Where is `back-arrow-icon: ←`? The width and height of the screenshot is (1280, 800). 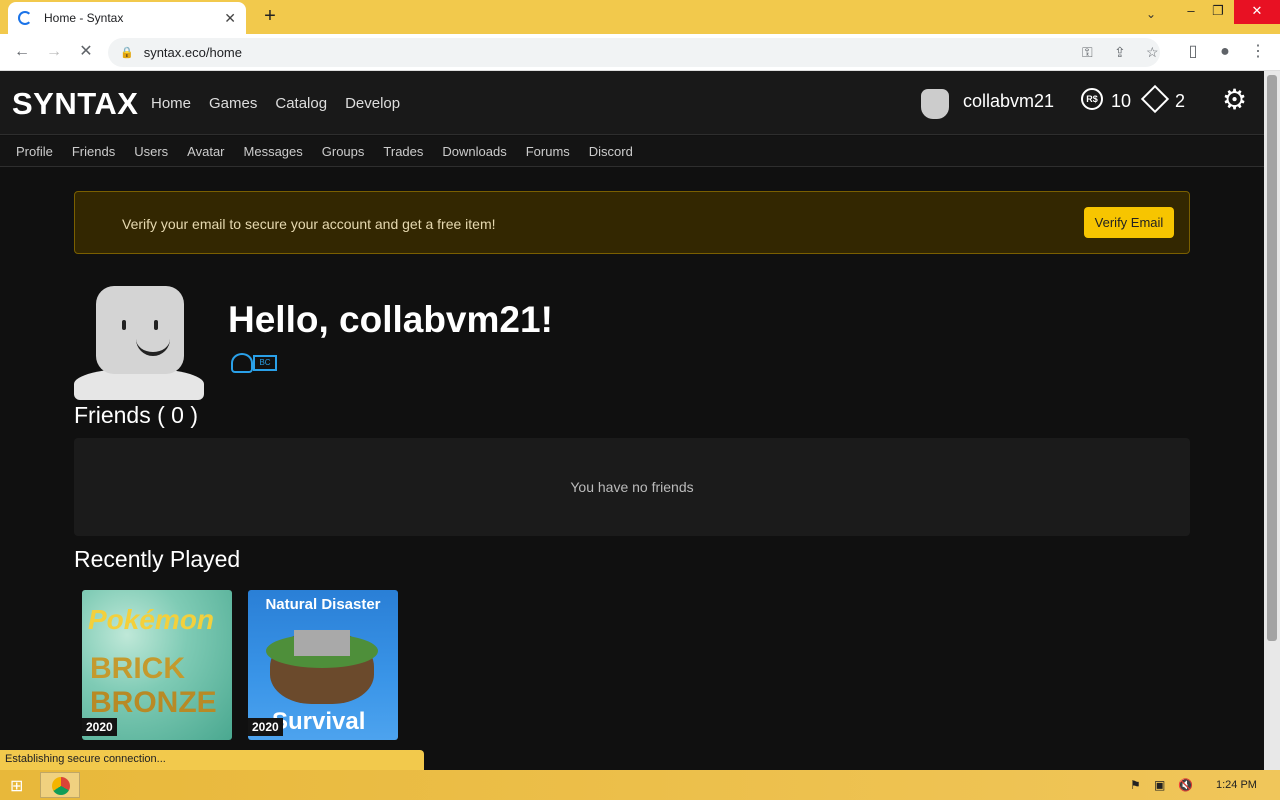 back-arrow-icon: ← is located at coordinates (22, 52).